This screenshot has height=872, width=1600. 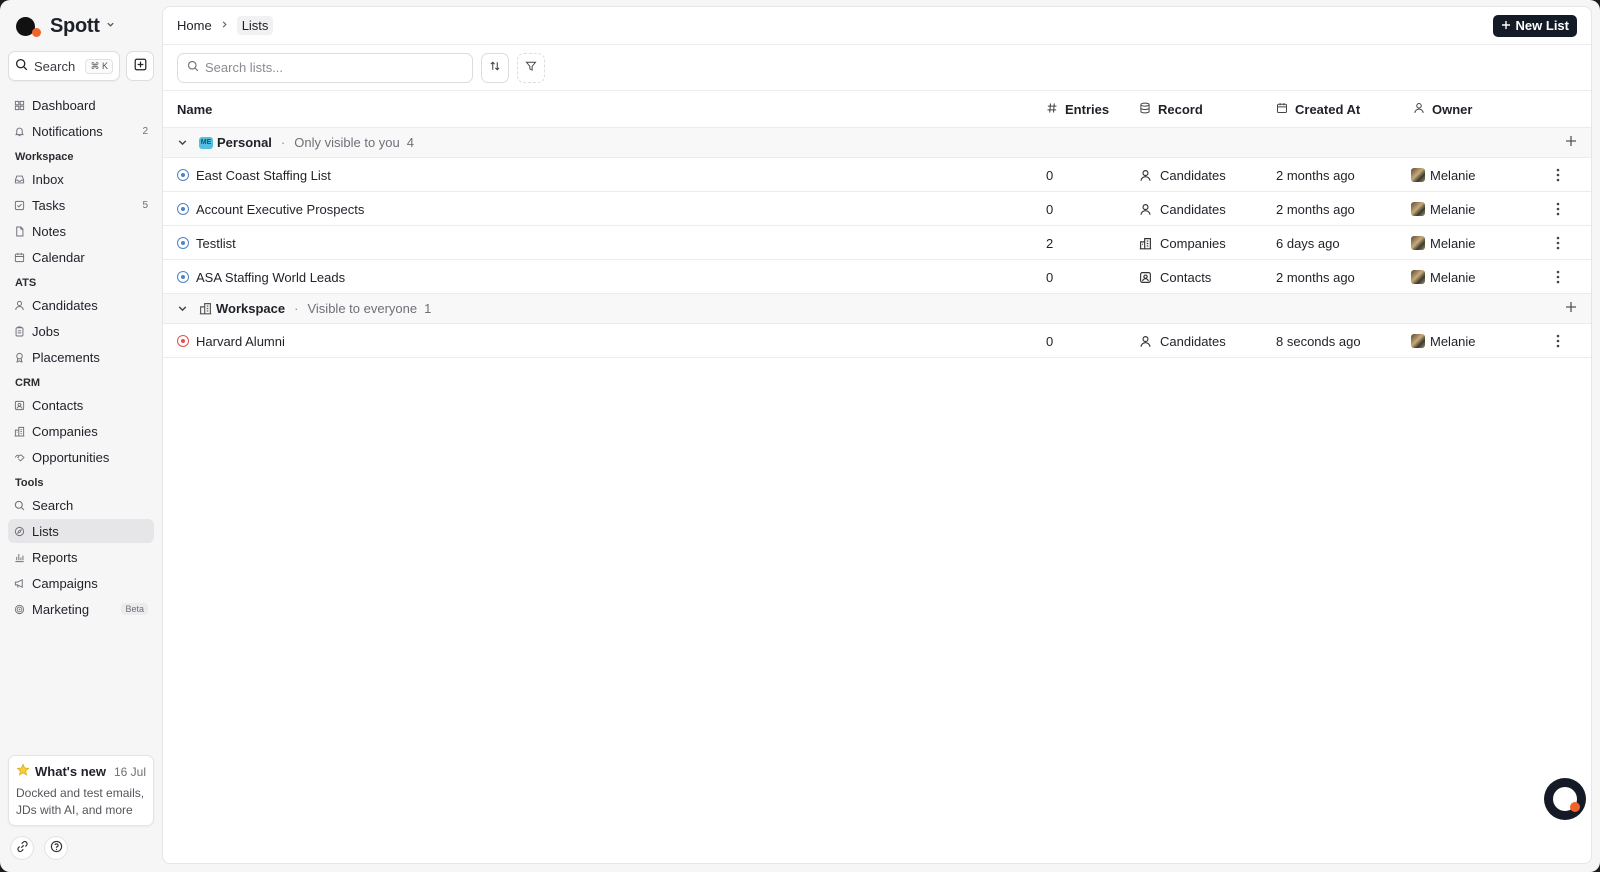 What do you see at coordinates (81, 205) in the screenshot?
I see `sidebar-item-tasks: Tasks 5` at bounding box center [81, 205].